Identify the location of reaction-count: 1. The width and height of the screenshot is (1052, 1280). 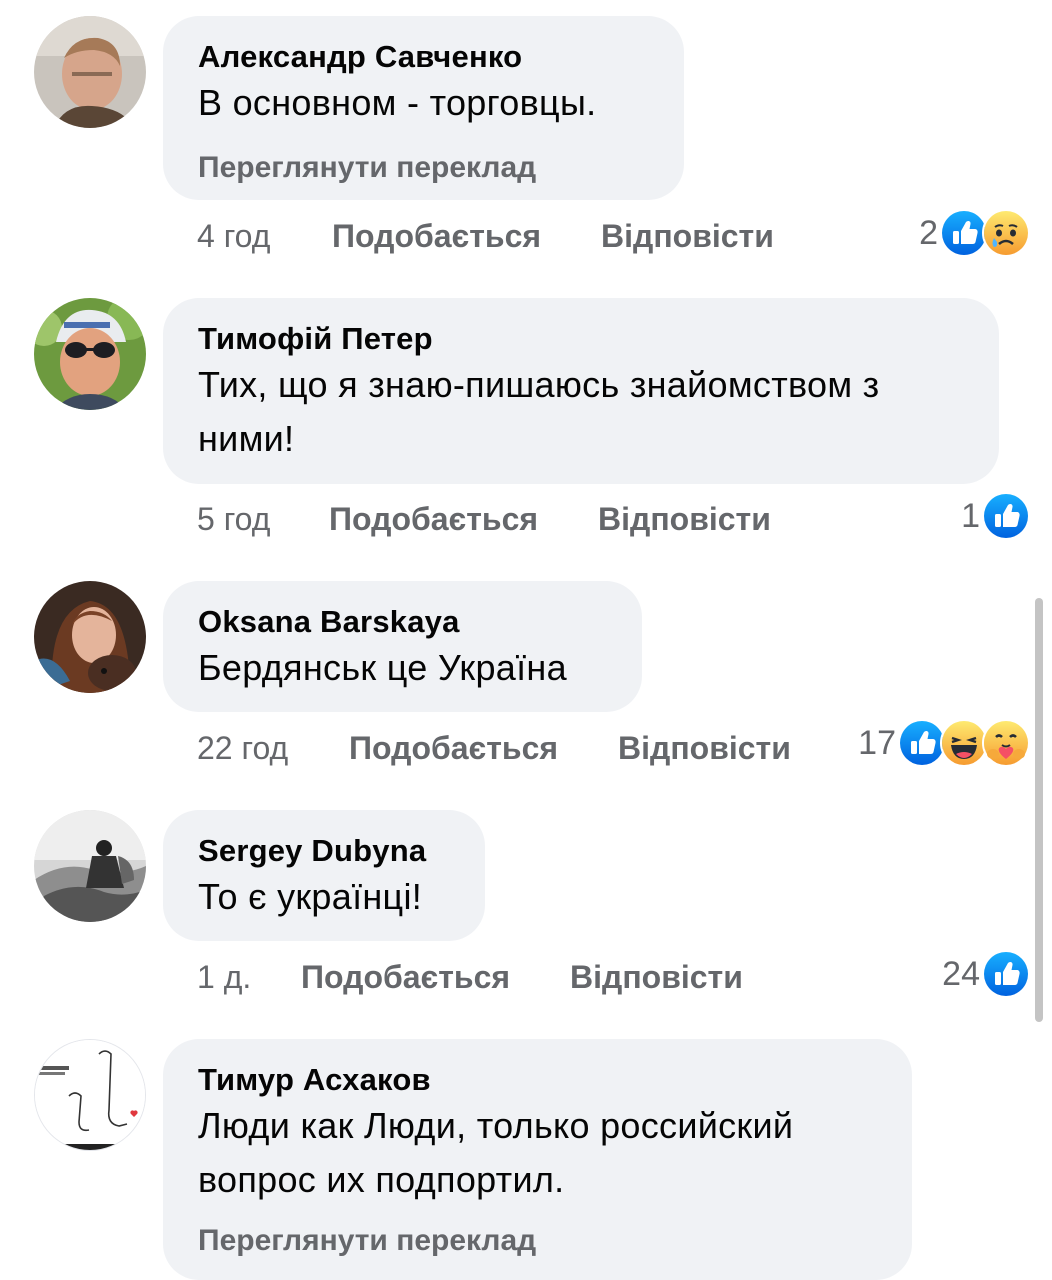
(970, 515).